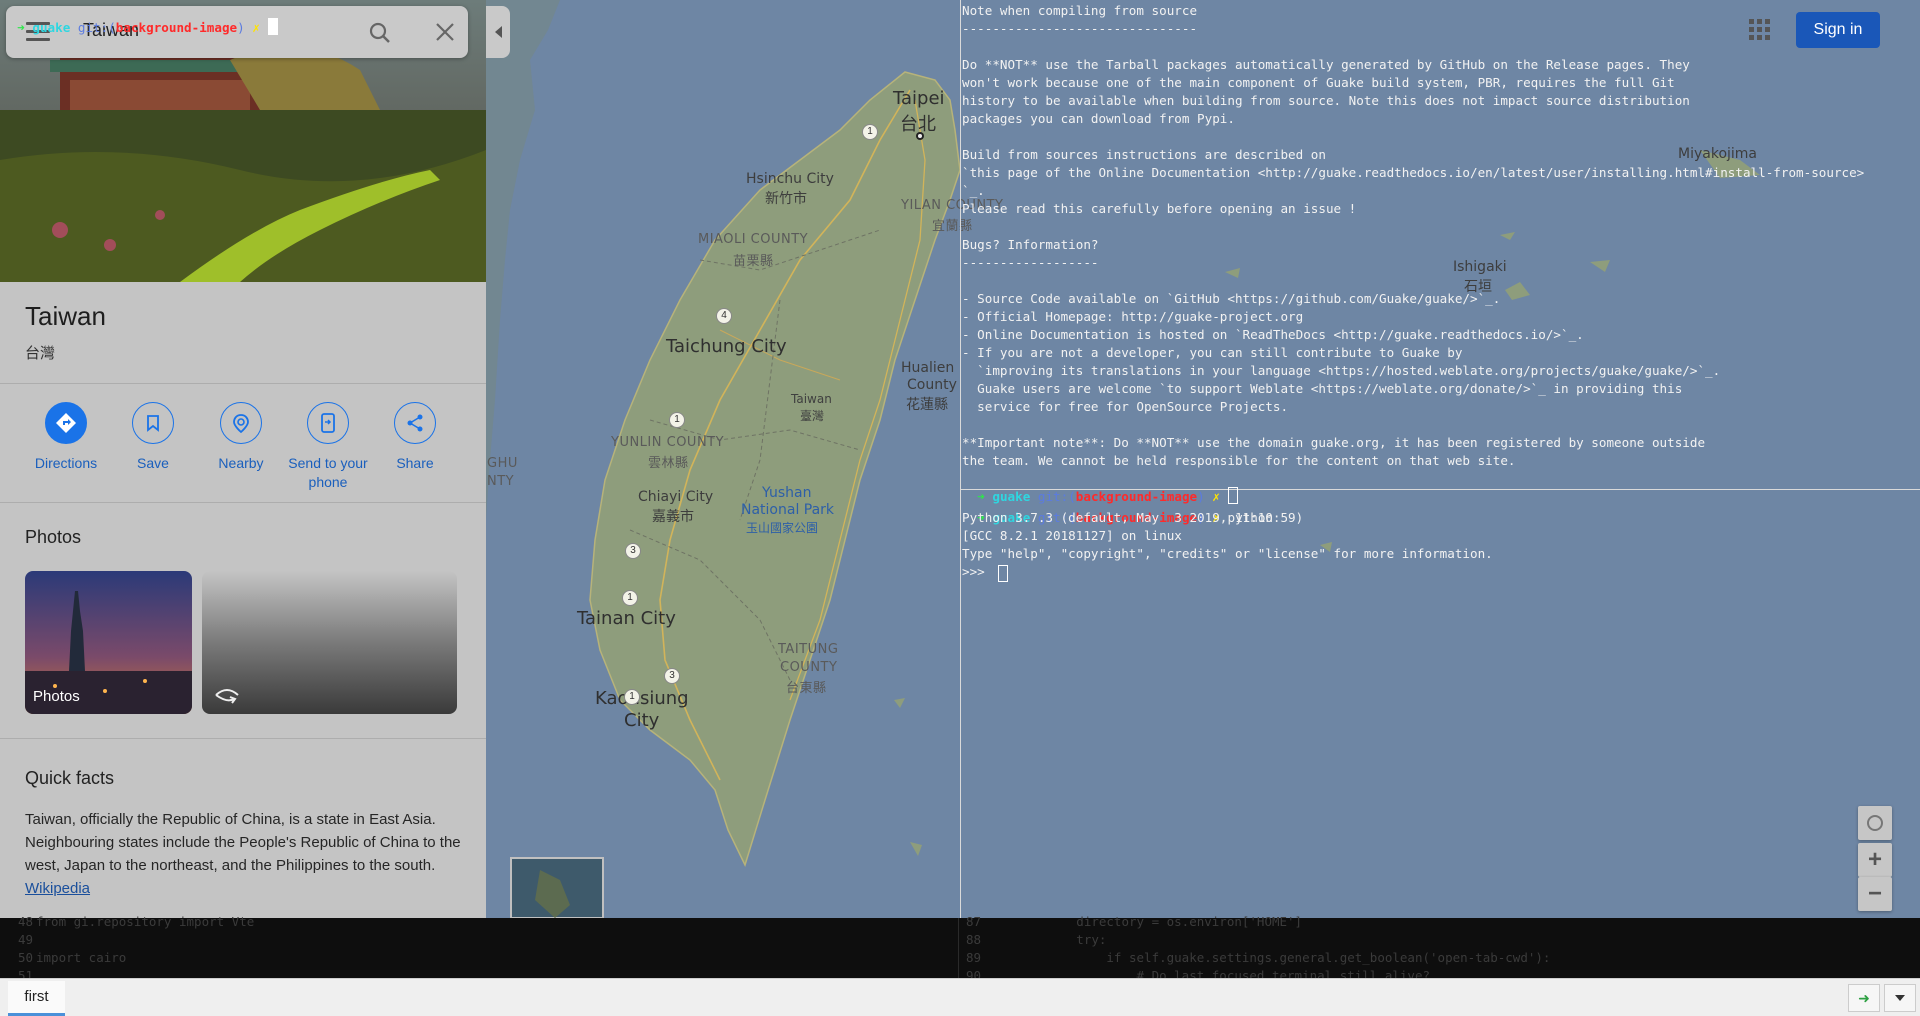  I want to click on map-label-ghu: GHU, so click(502, 463).